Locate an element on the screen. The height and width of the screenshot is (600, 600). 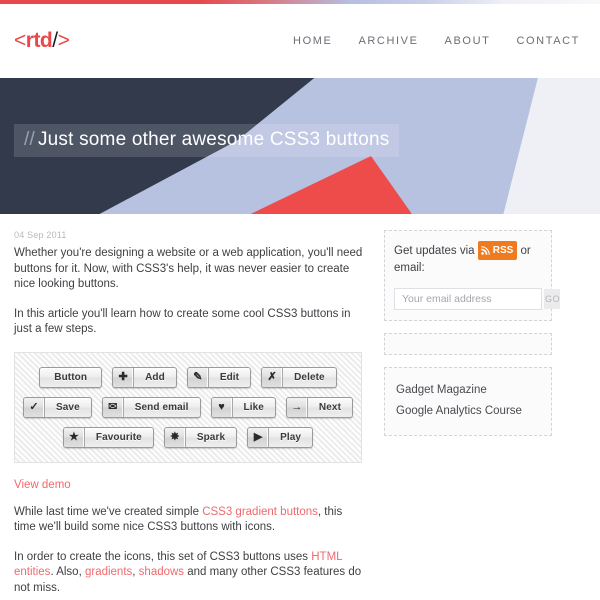
demo-button-label: Like is located at coordinates (253, 407).